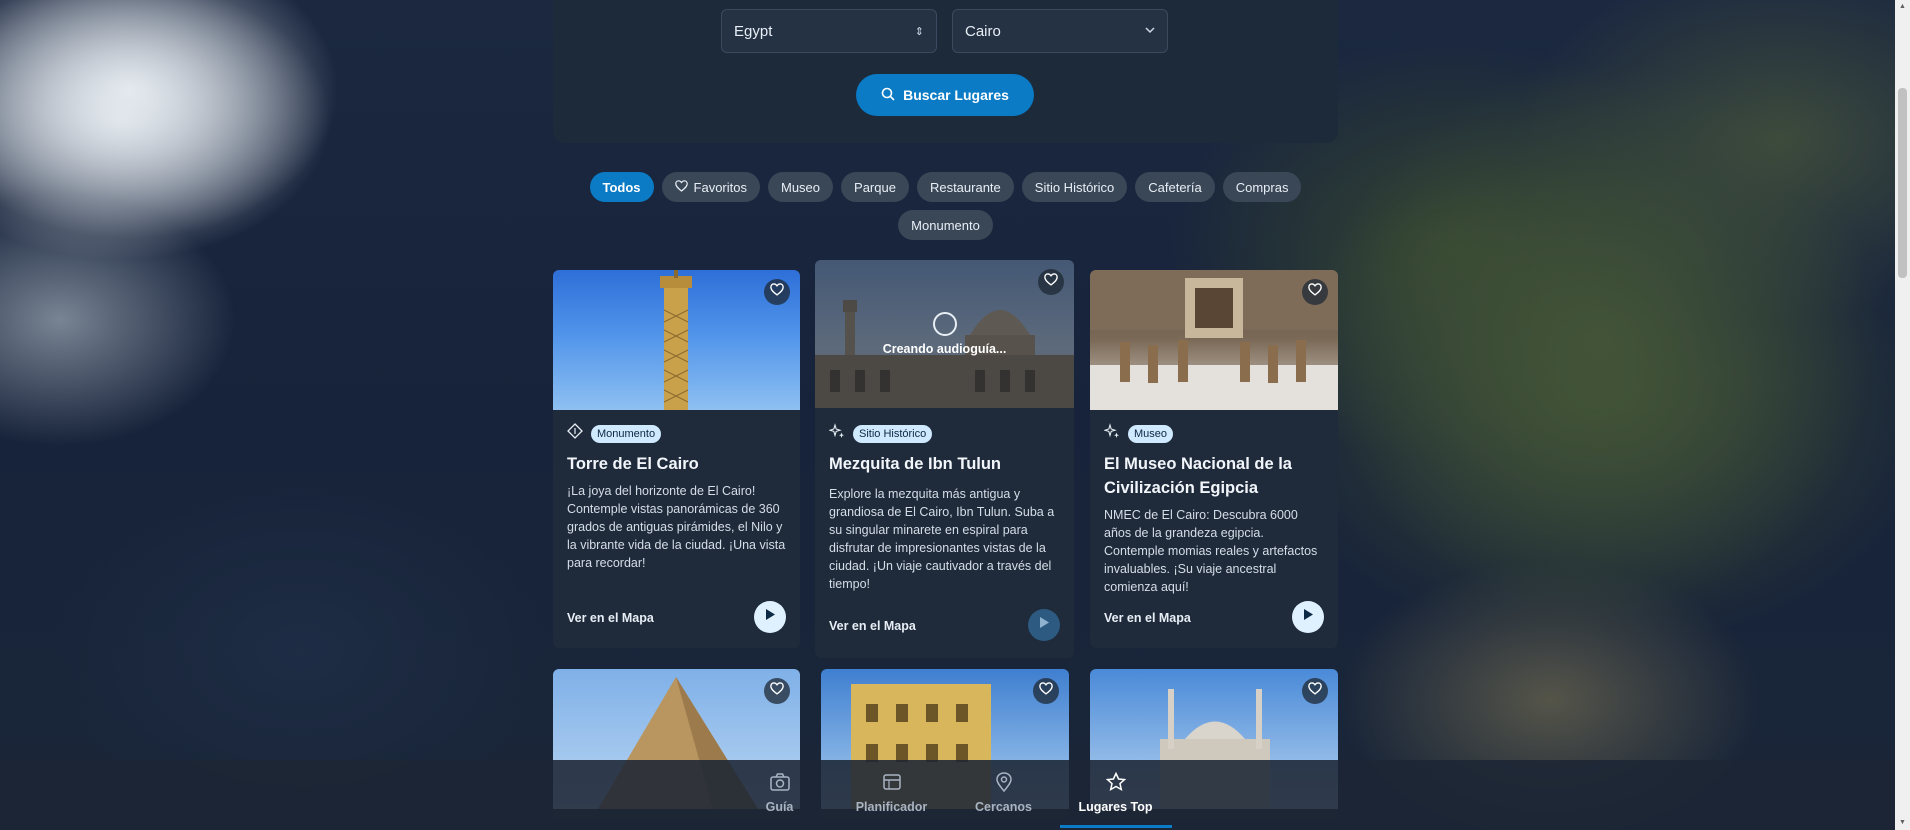 This screenshot has height=830, width=1910. I want to click on active-tab-indicator, so click(1115, 826).